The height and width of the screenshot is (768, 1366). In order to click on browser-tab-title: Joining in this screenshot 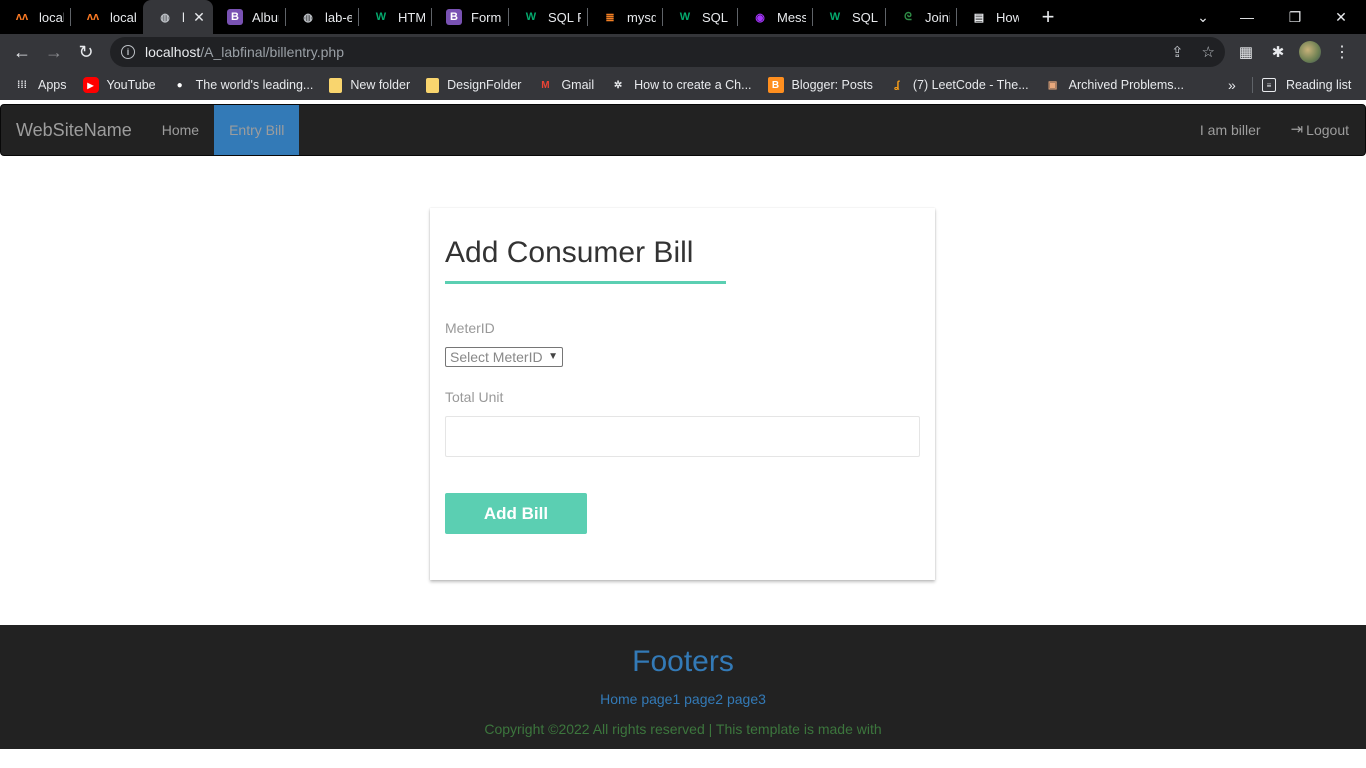, I will do `click(937, 17)`.